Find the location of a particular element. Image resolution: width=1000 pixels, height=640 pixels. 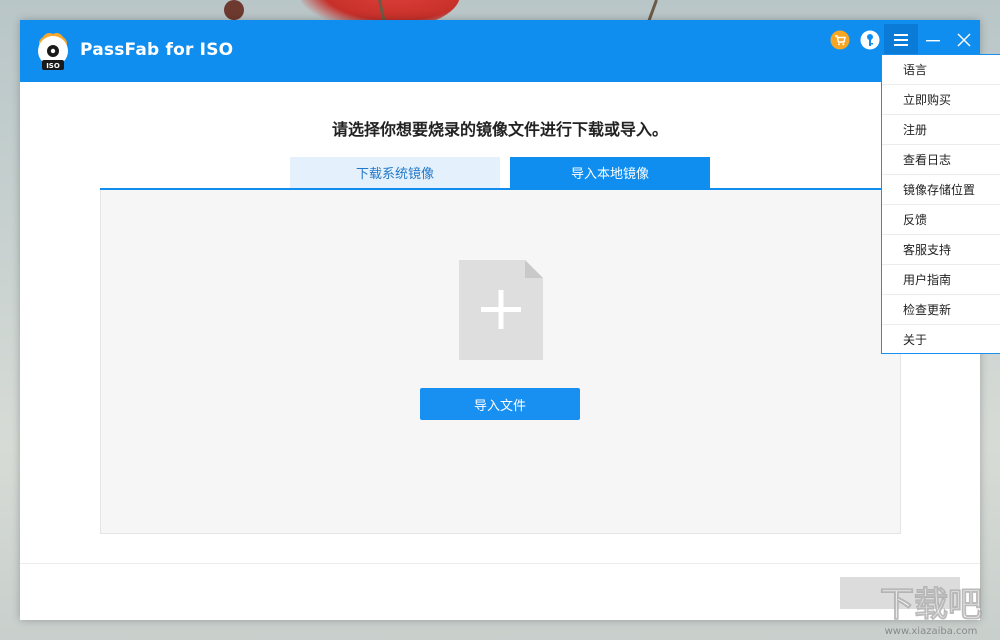

add-file-icon is located at coordinates (501, 310).